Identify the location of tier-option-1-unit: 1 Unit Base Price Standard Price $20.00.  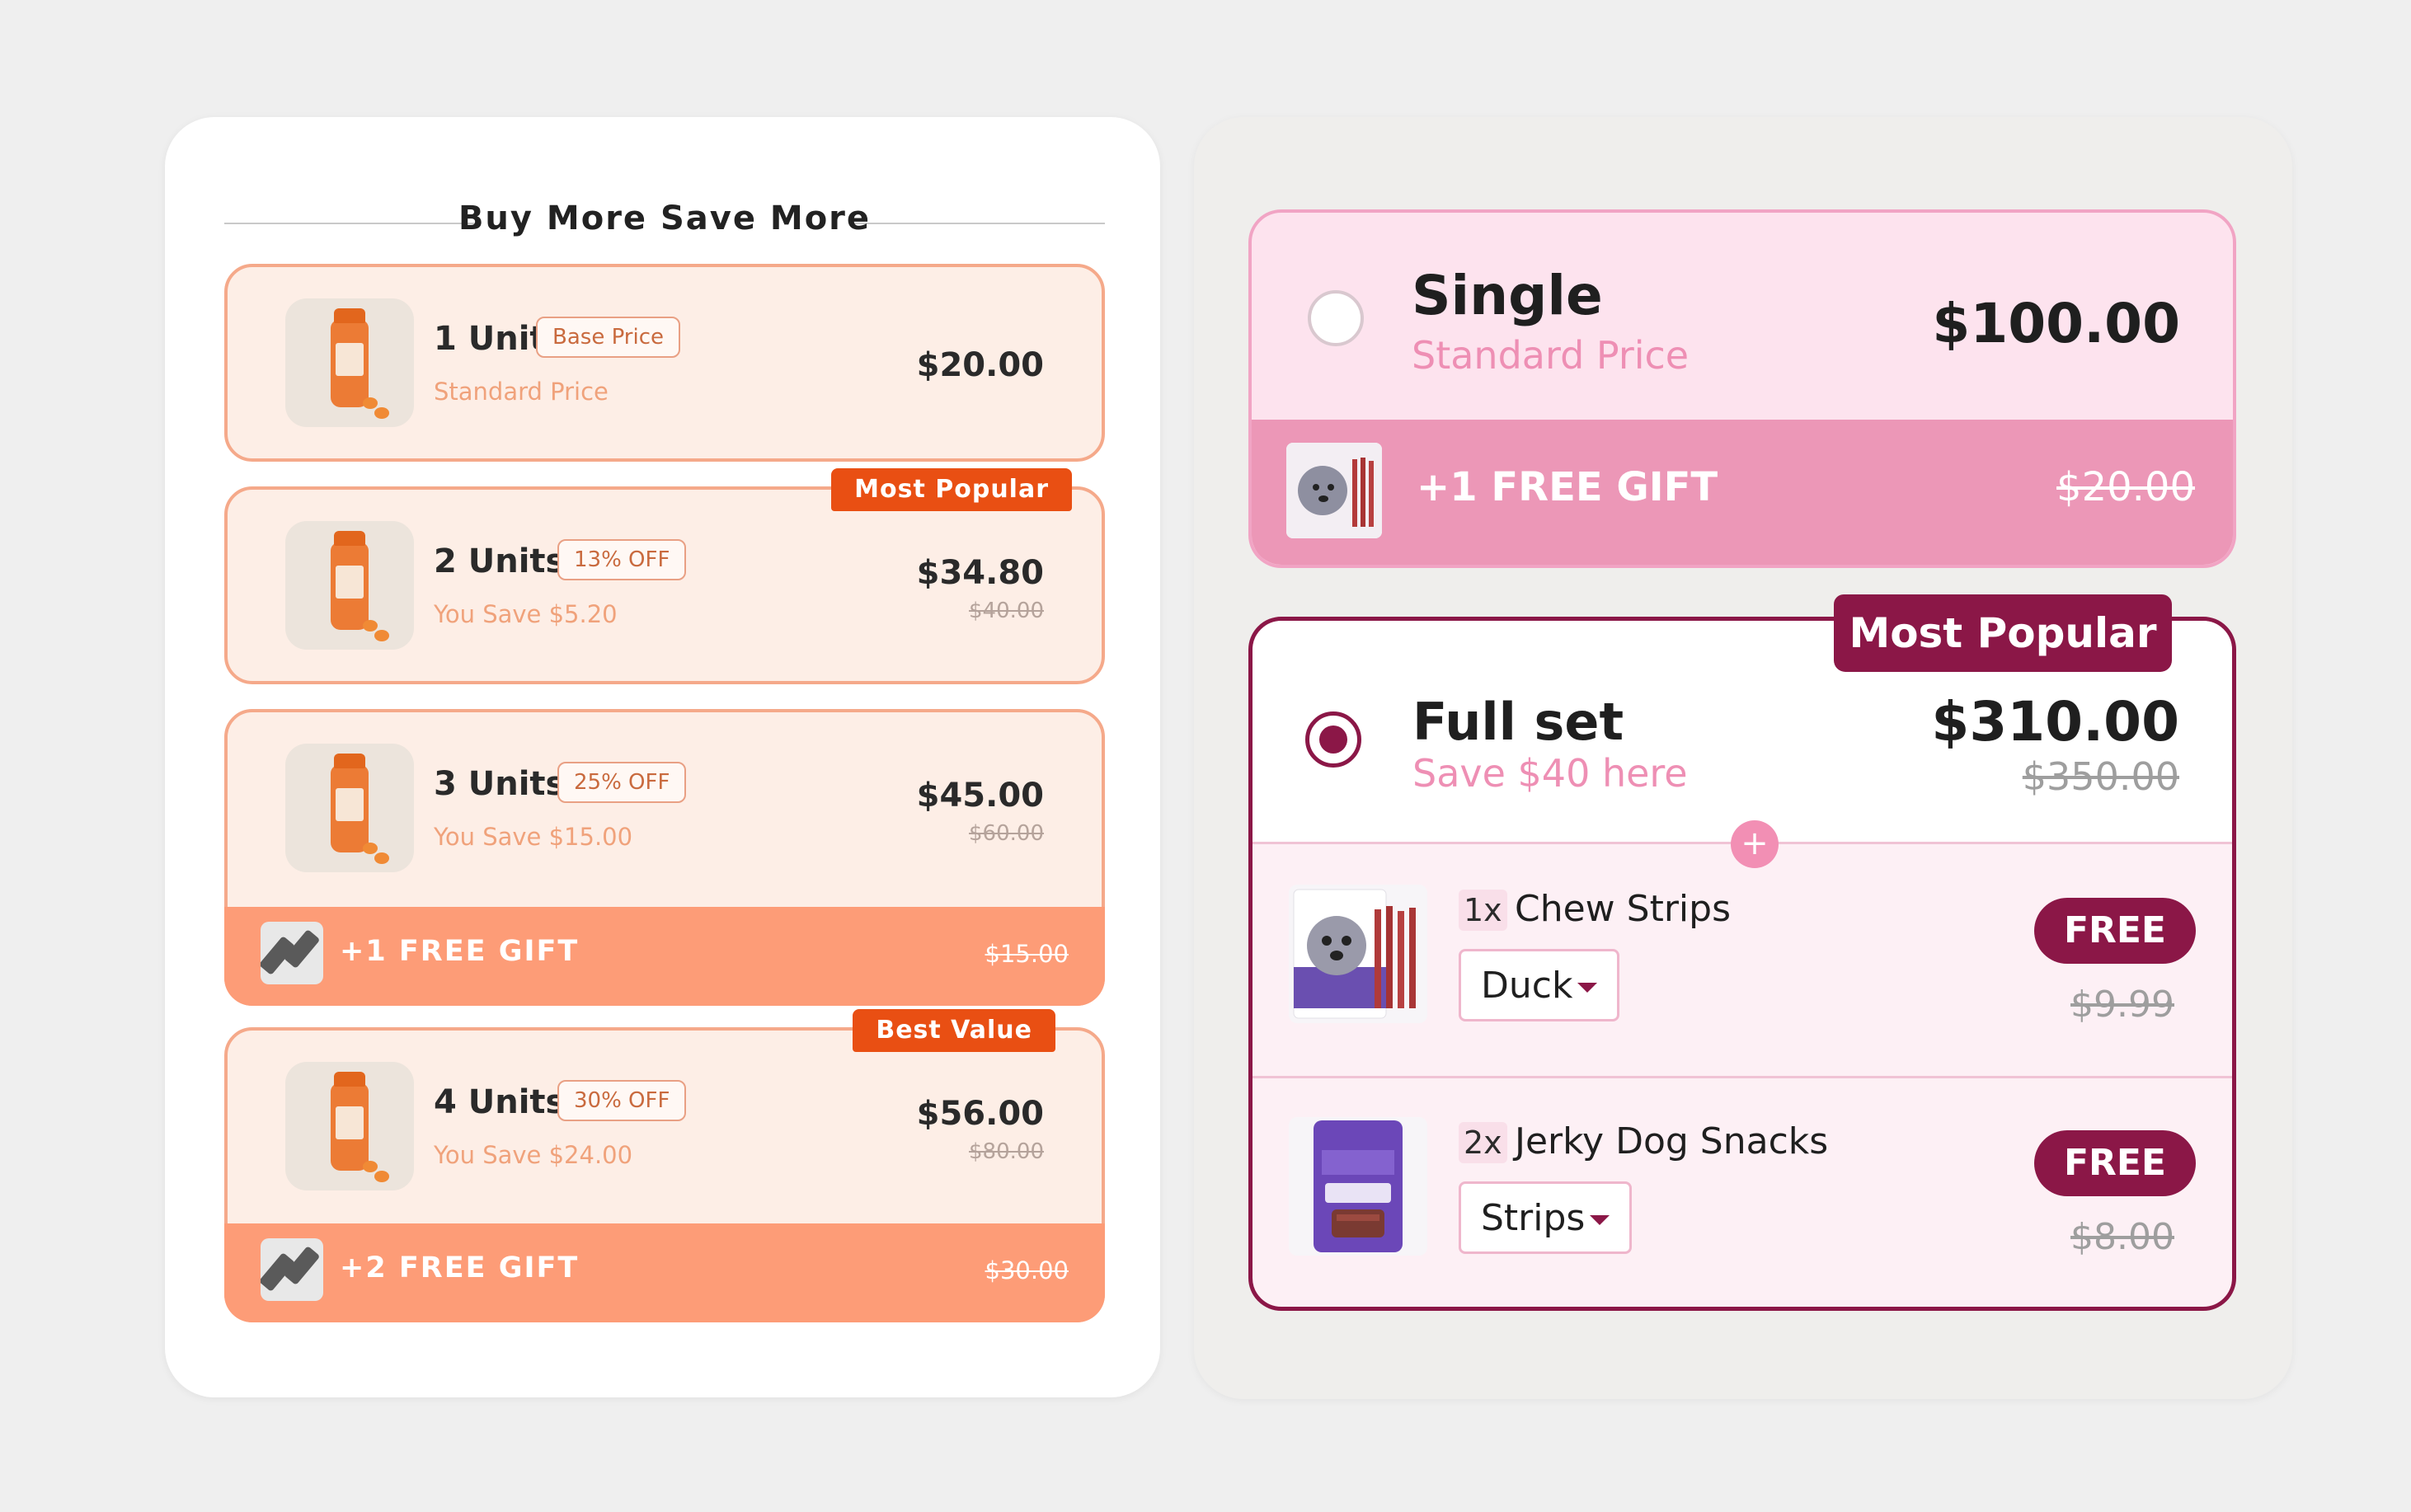
(665, 363).